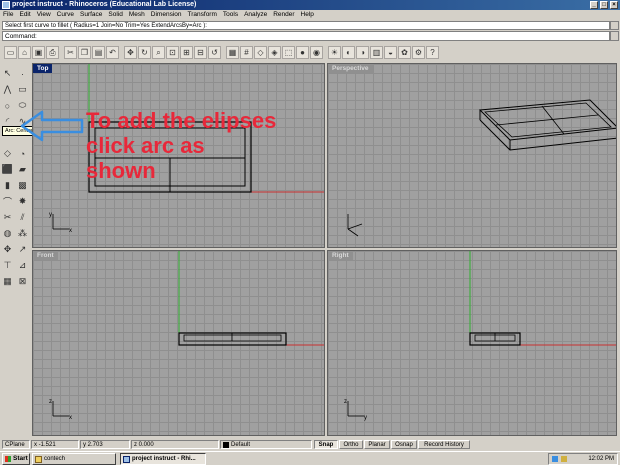  Describe the element at coordinates (326, 444) in the screenshot. I see `snap-toggle: Snap` at that location.